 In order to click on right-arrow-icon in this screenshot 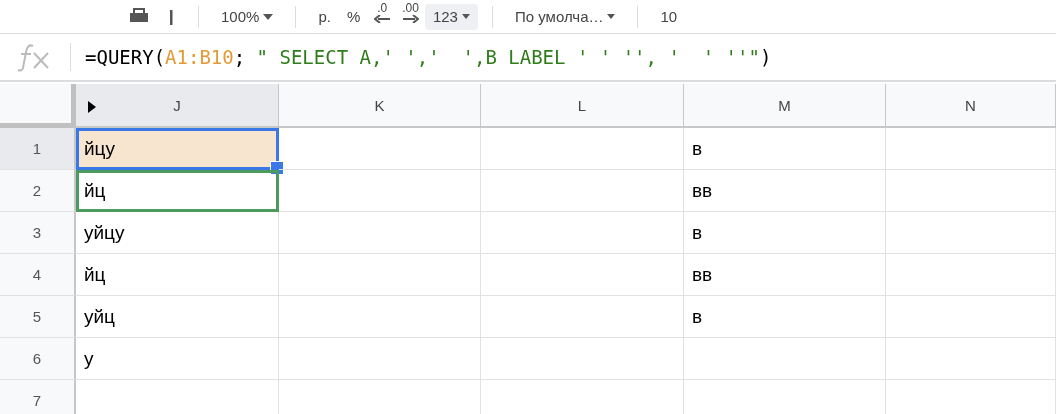, I will do `click(410, 18)`.